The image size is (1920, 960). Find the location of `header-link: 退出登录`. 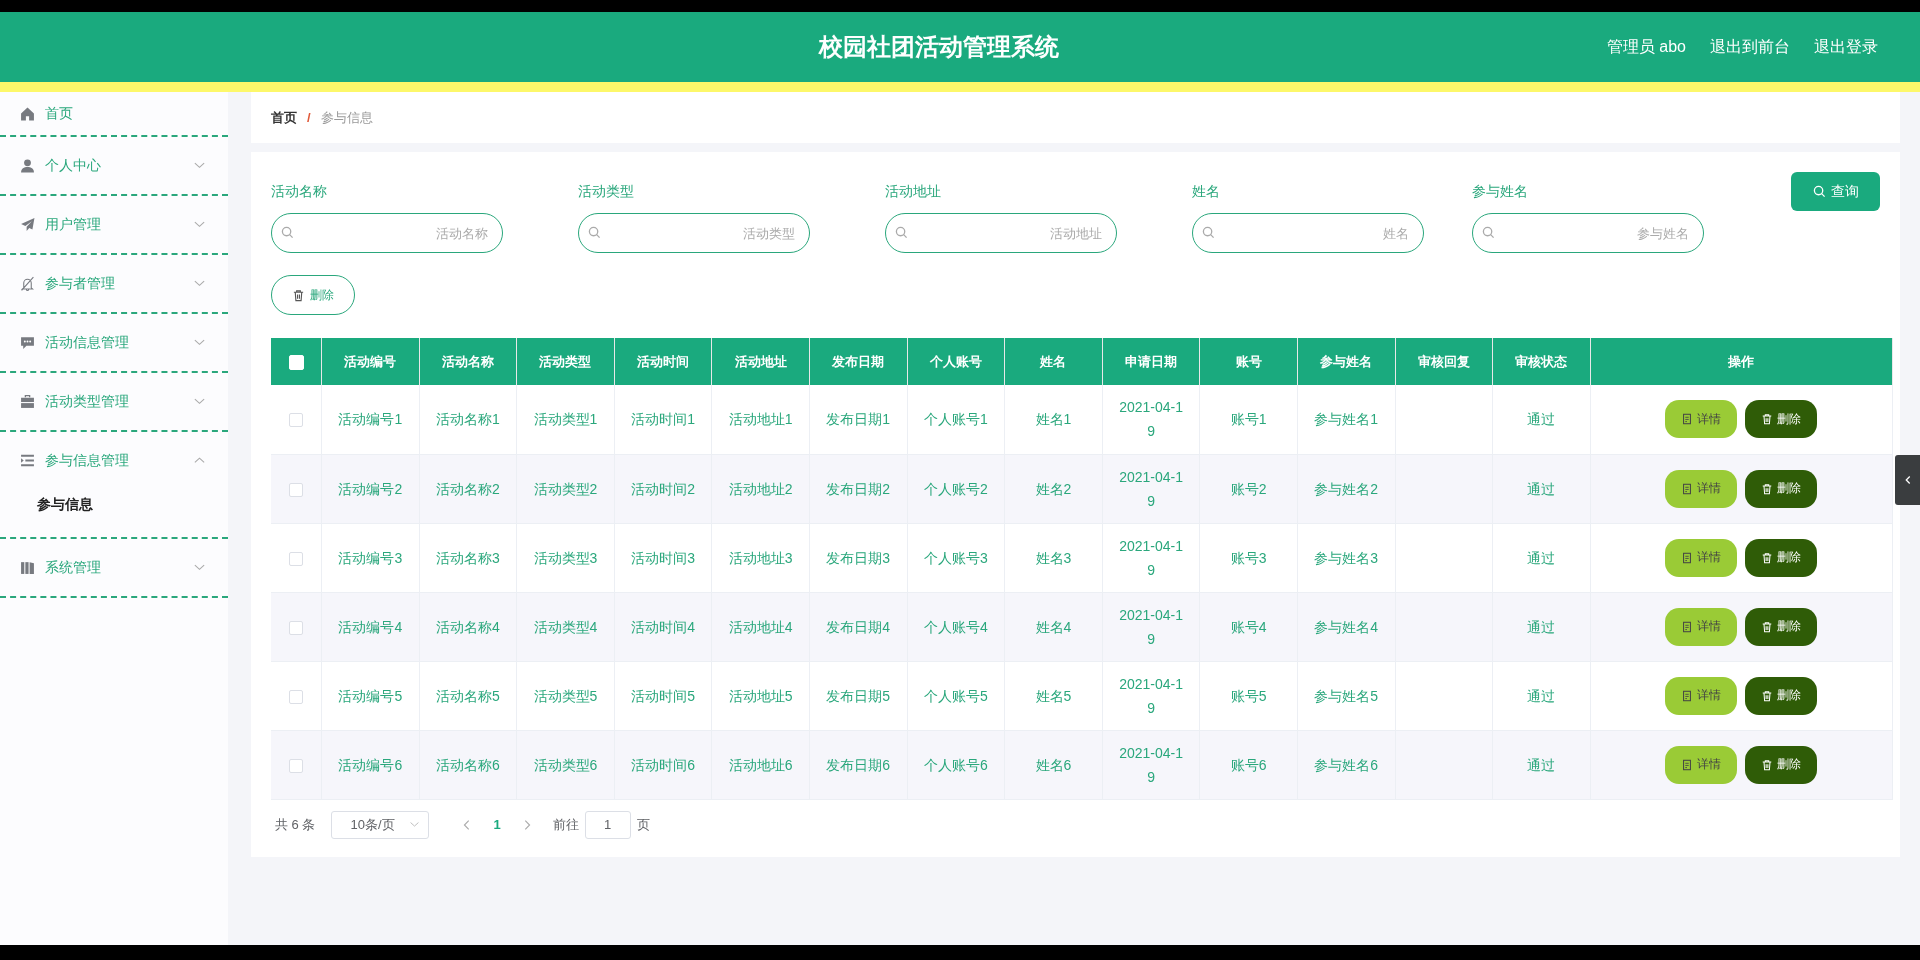

header-link: 退出登录 is located at coordinates (1846, 47).